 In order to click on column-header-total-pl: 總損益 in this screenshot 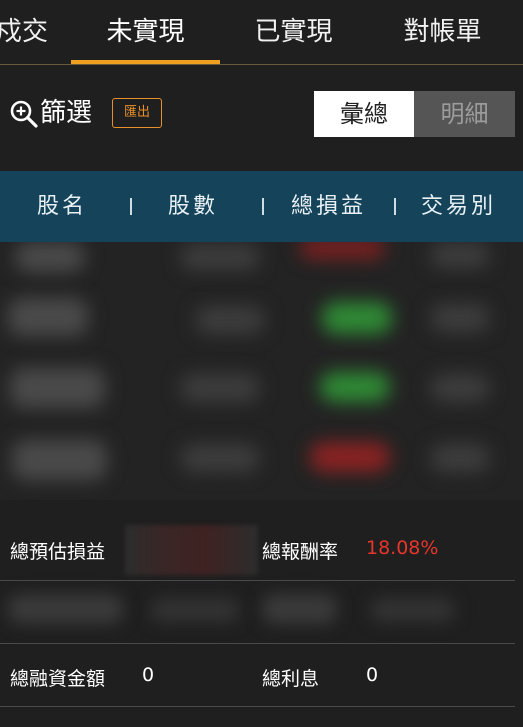, I will do `click(328, 206)`.